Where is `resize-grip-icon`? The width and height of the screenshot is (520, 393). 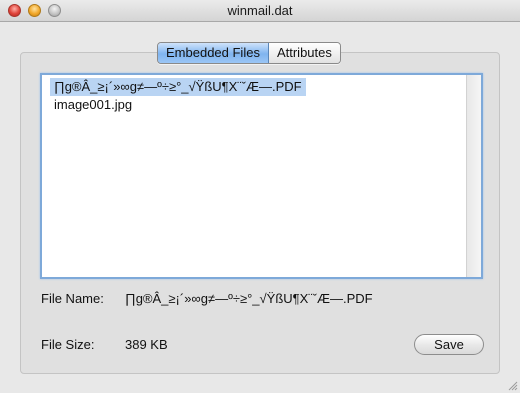
resize-grip-icon is located at coordinates (512, 385).